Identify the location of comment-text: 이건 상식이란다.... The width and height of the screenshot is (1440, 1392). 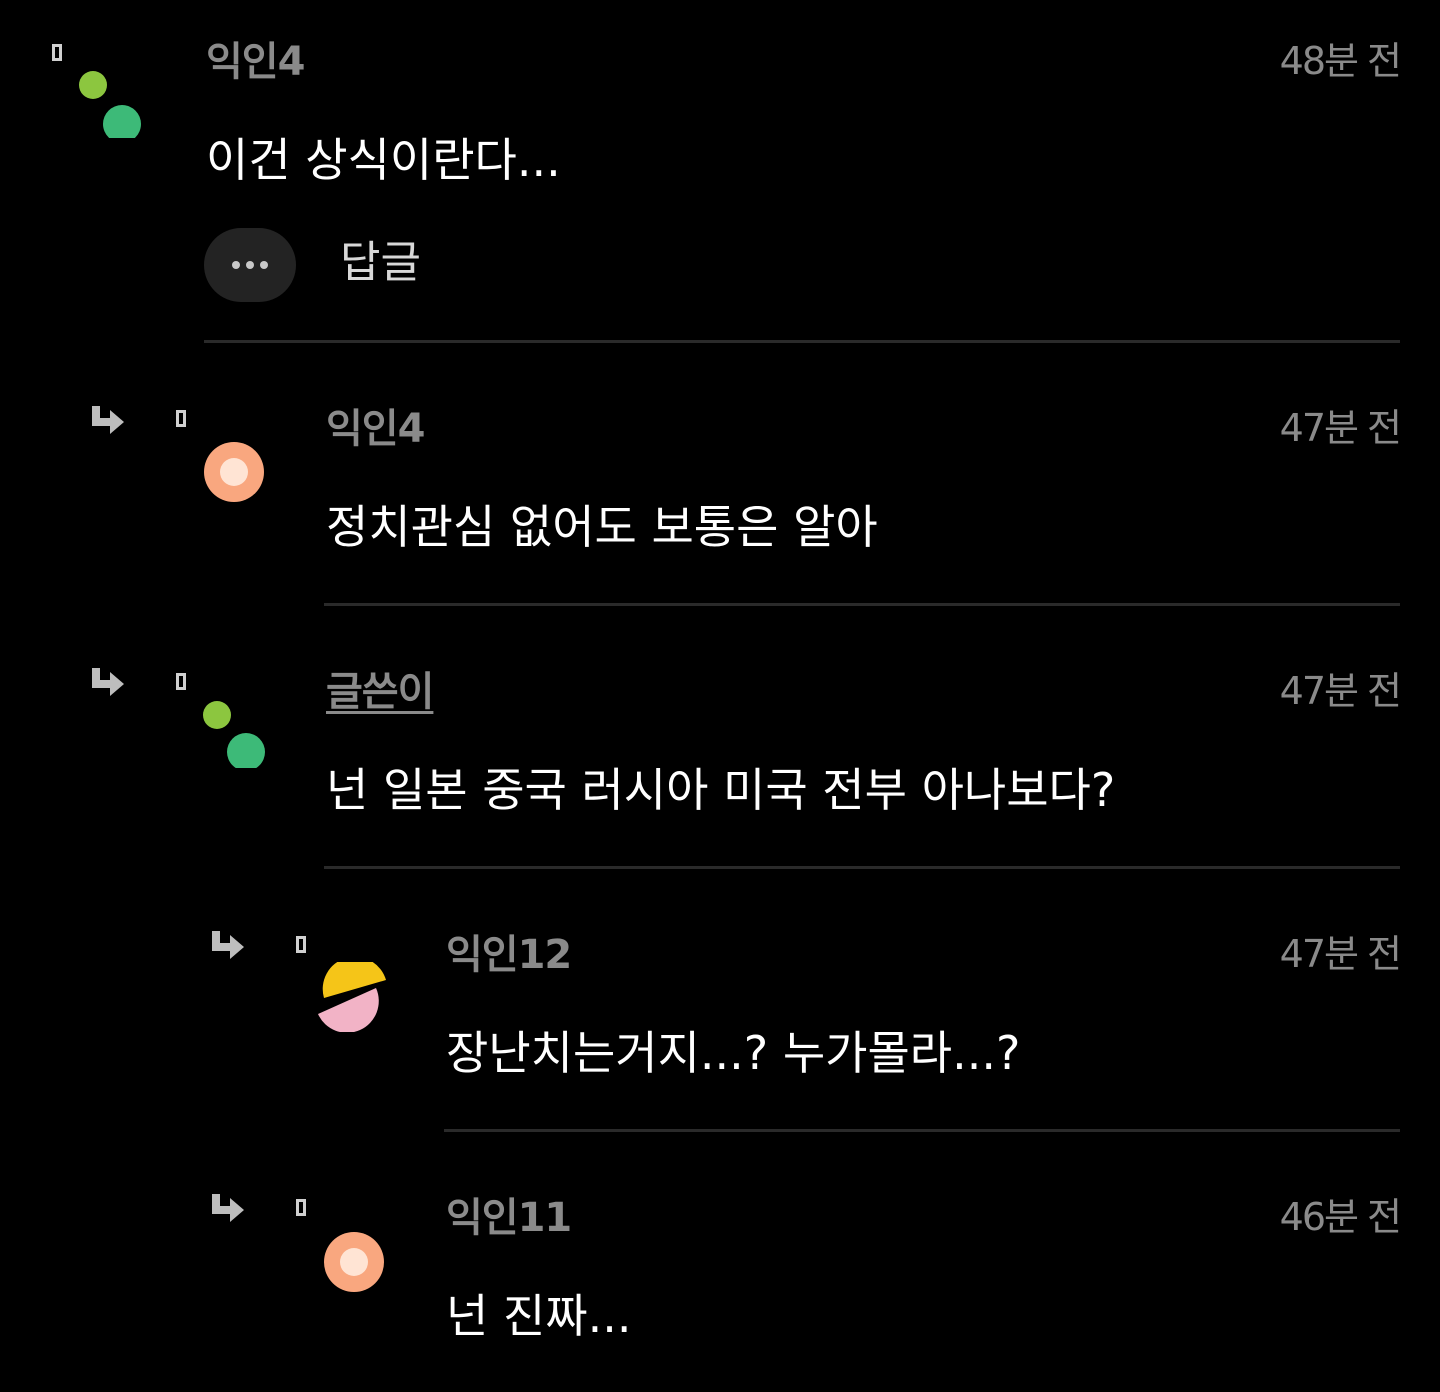
(383, 160).